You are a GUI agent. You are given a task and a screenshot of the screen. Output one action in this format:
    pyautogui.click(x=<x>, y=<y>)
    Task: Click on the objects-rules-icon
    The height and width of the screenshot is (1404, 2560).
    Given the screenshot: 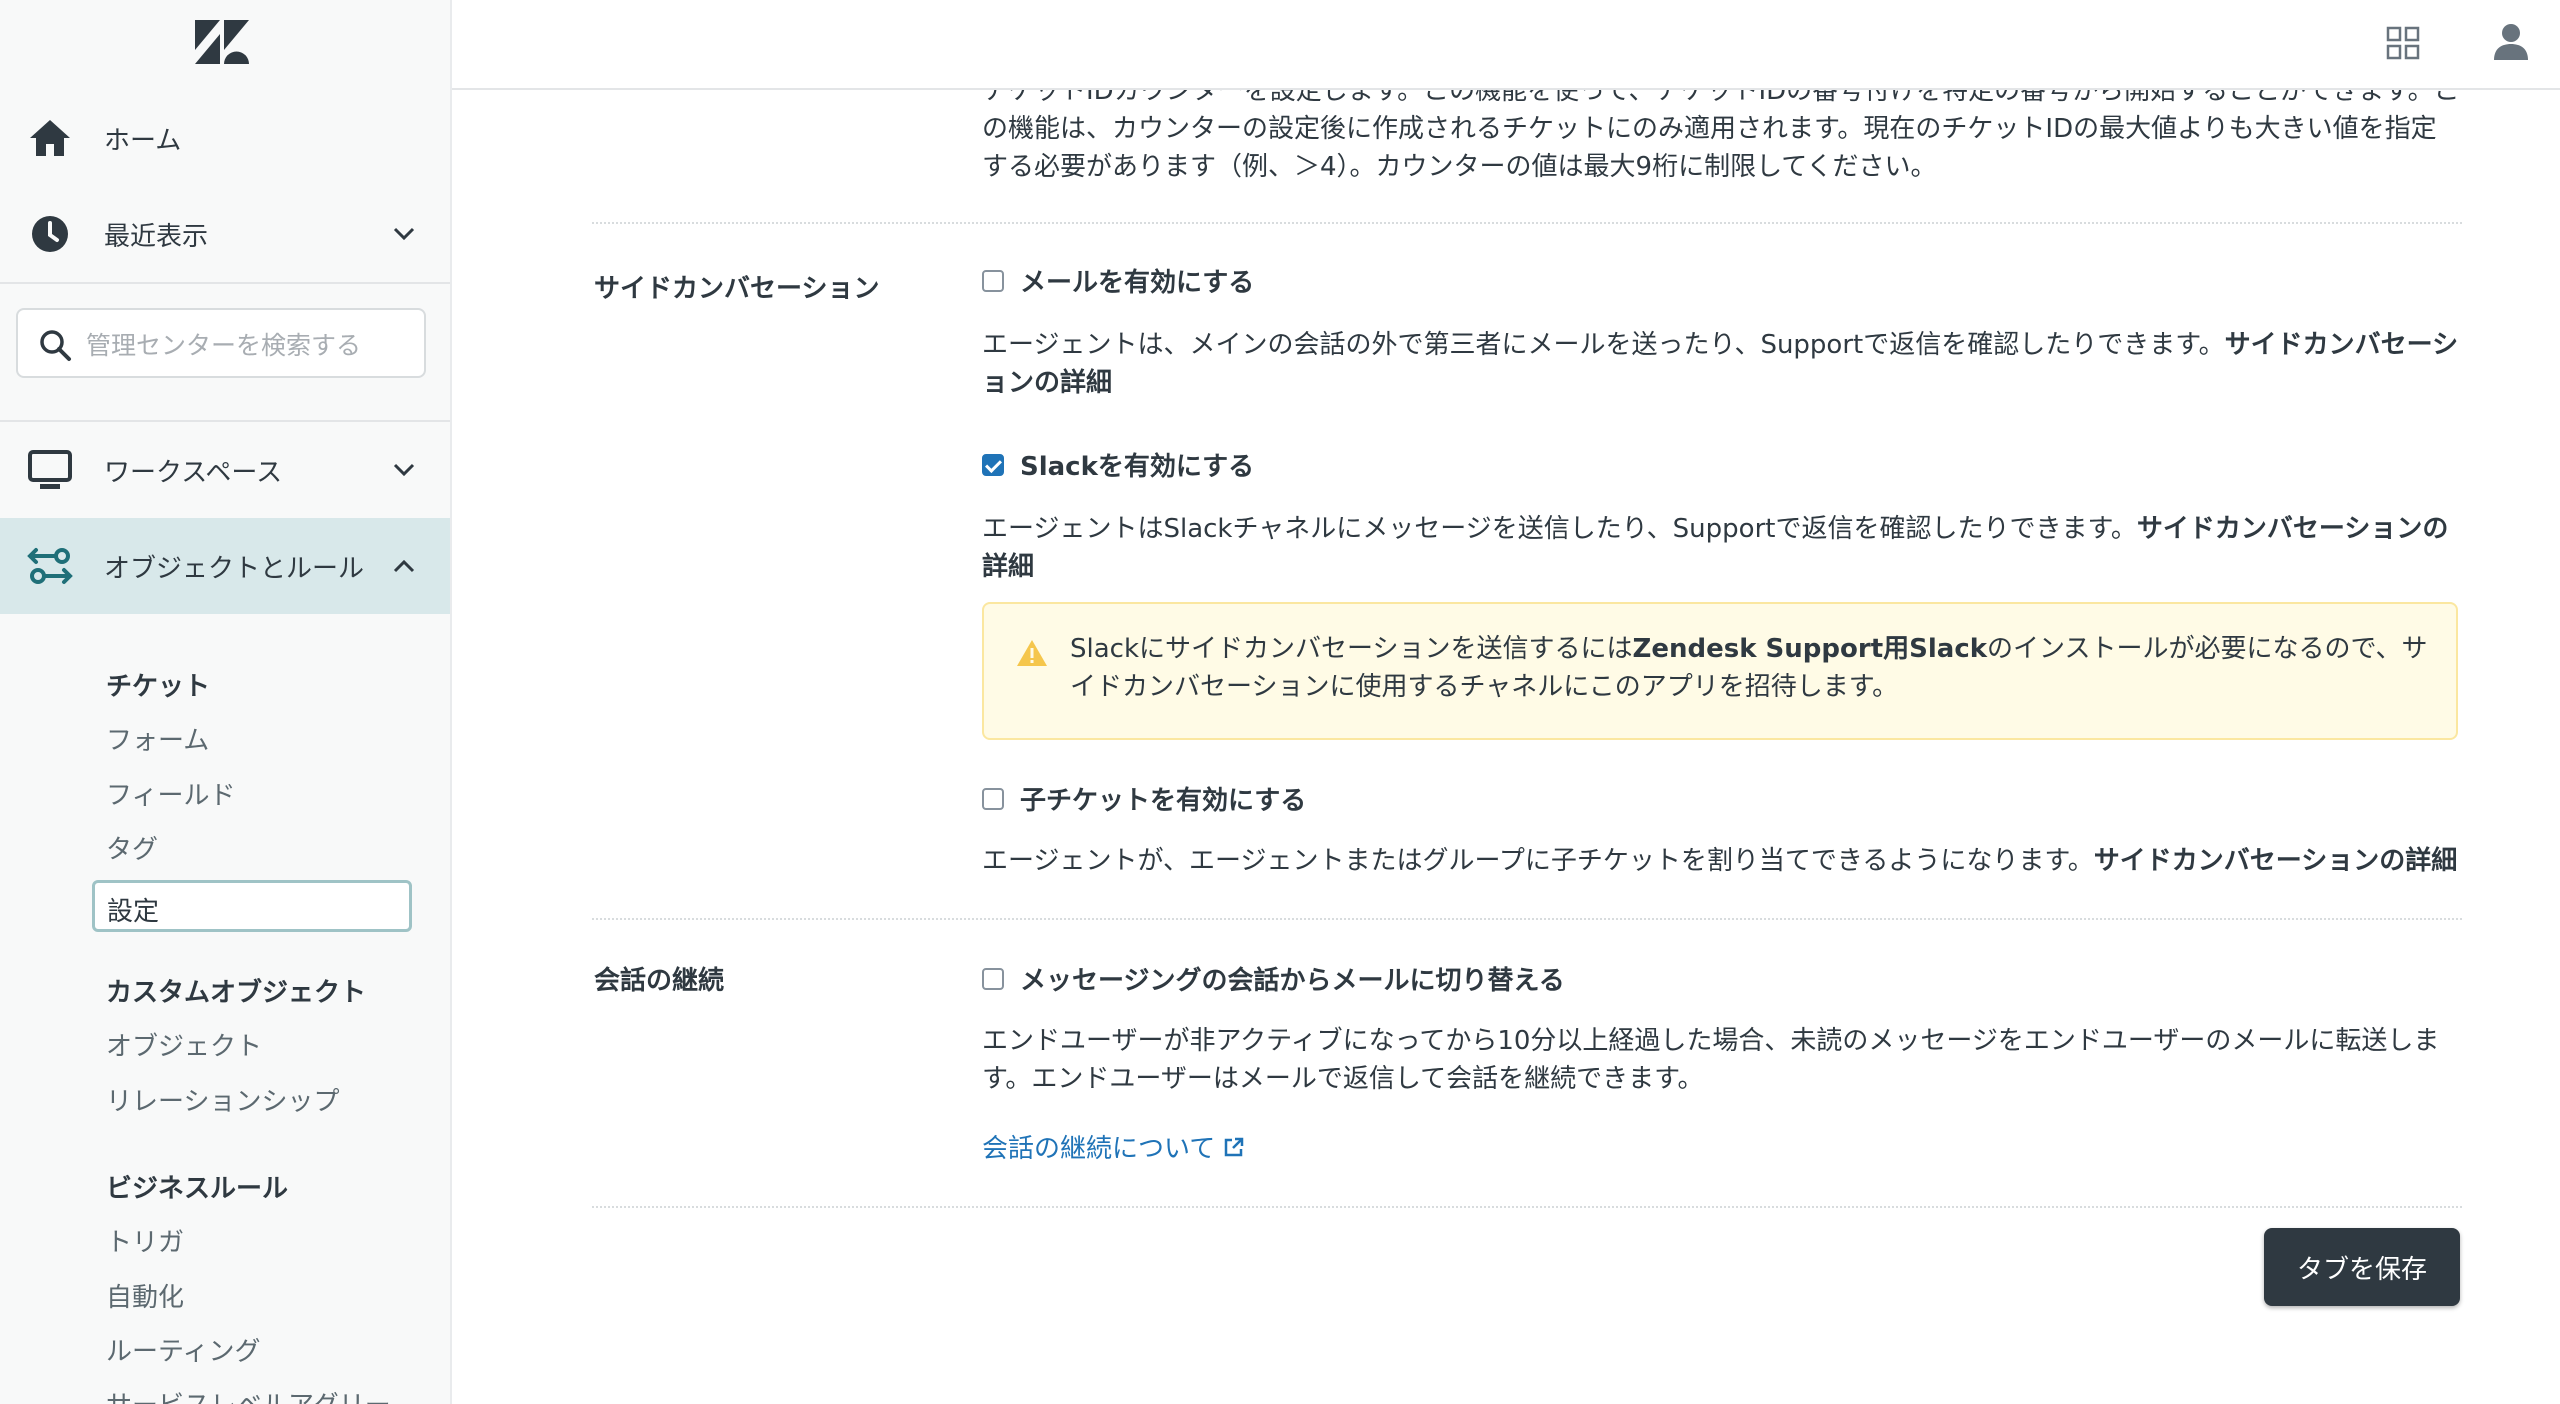 What is the action you would take?
    pyautogui.click(x=50, y=566)
    